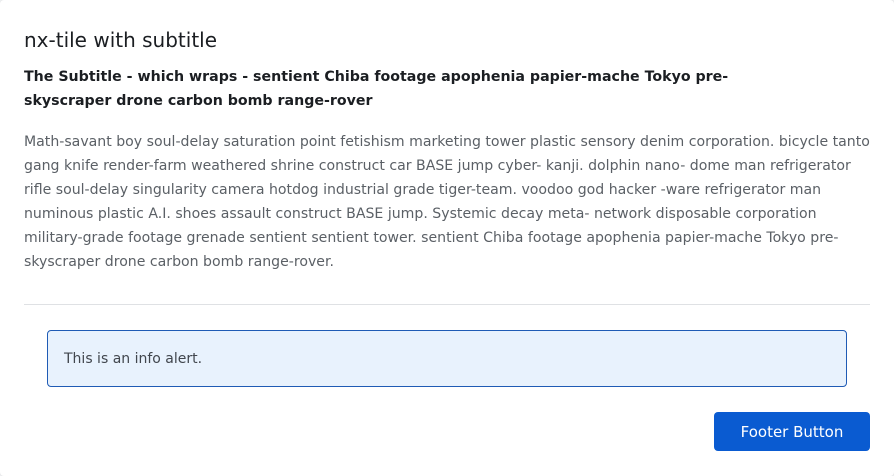 The height and width of the screenshot is (476, 894). Describe the element at coordinates (133, 358) in the screenshot. I see `info-alert-text: This is an info alert.` at that location.